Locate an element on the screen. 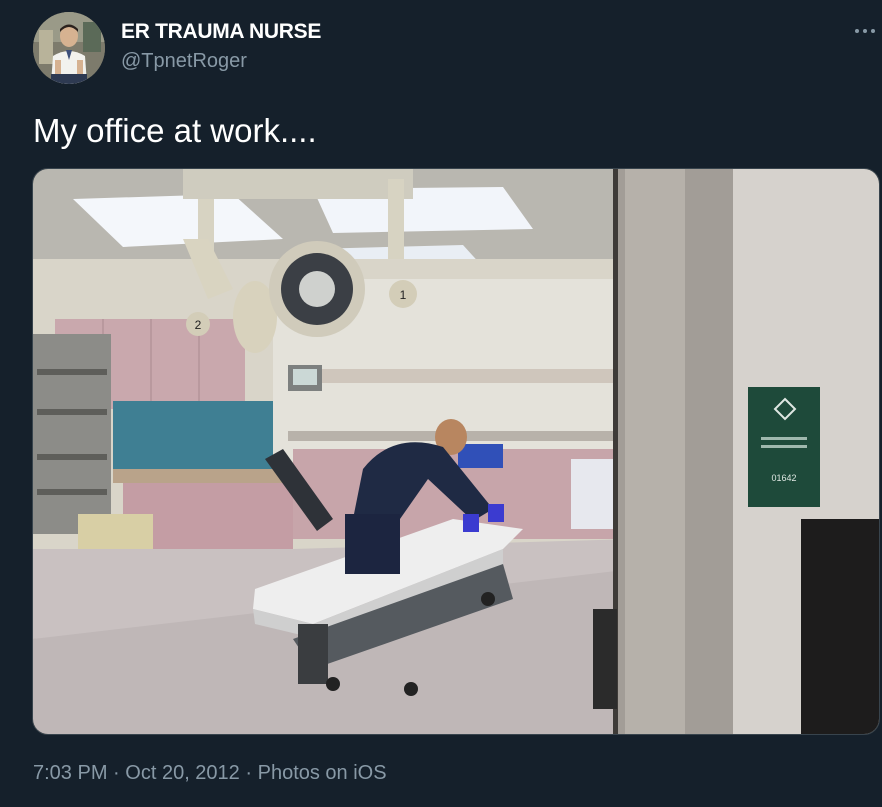 The width and height of the screenshot is (882, 807). tweet-source: Photos on iOS is located at coordinates (322, 773).